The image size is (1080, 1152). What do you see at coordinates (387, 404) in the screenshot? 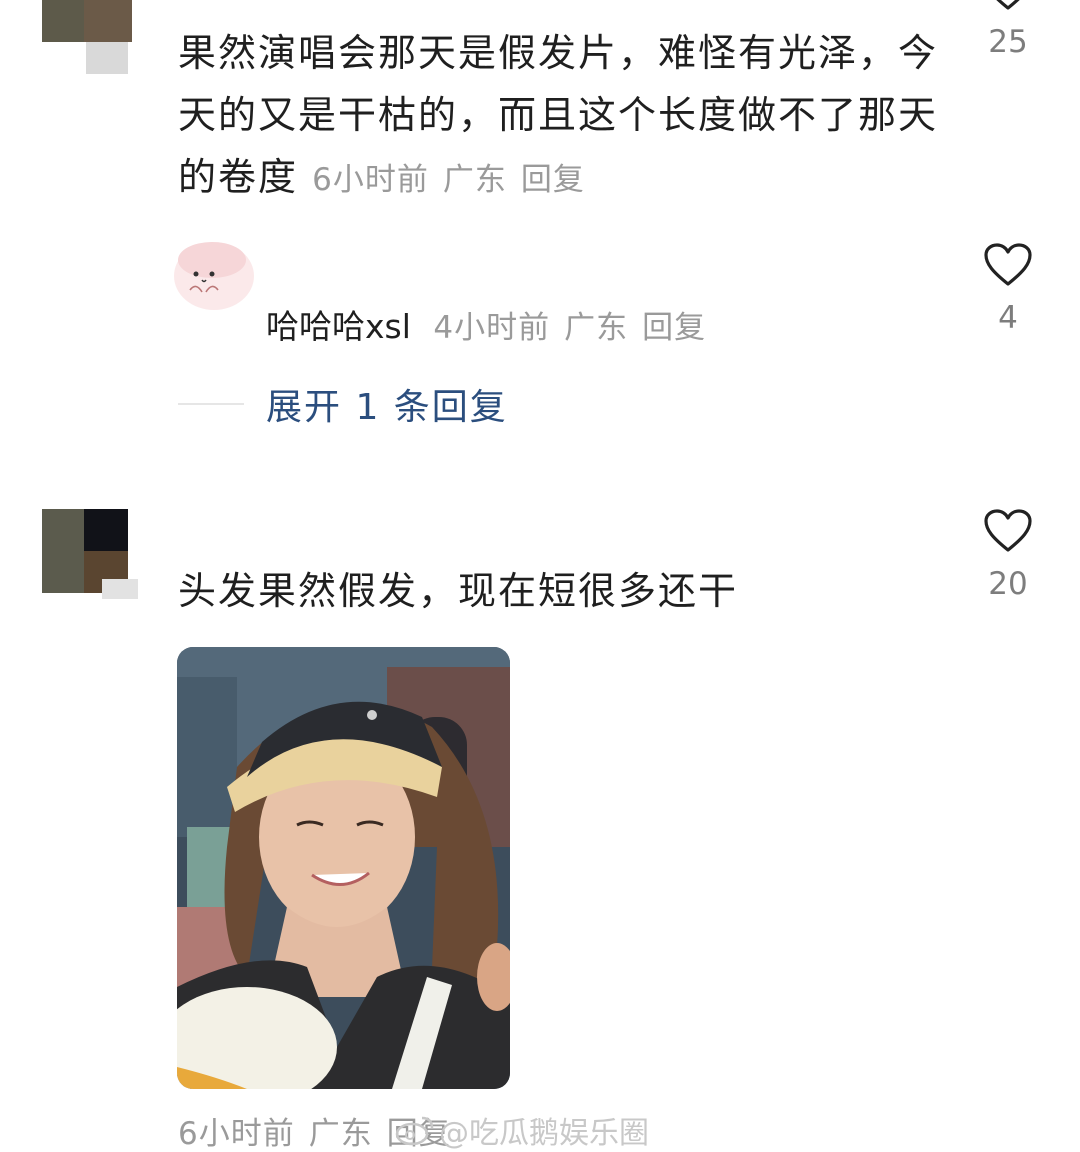
I see `expand-replies-label: 展开 1 条回复` at bounding box center [387, 404].